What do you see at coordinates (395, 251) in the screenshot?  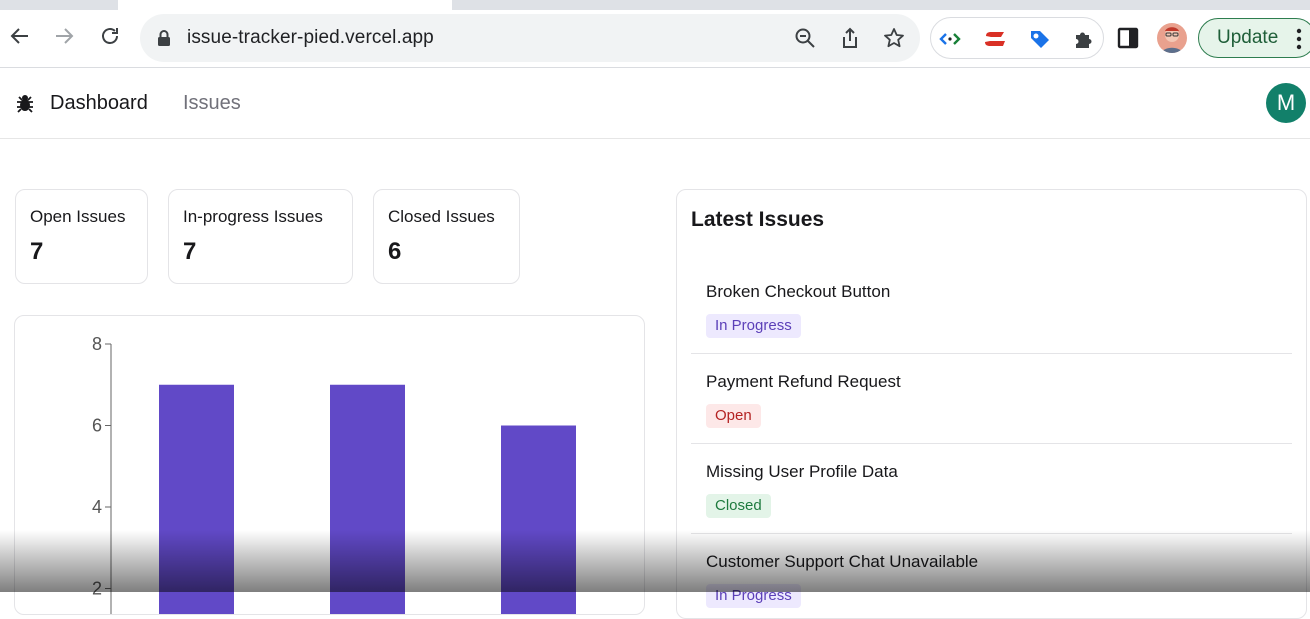 I see `summary-value: 6` at bounding box center [395, 251].